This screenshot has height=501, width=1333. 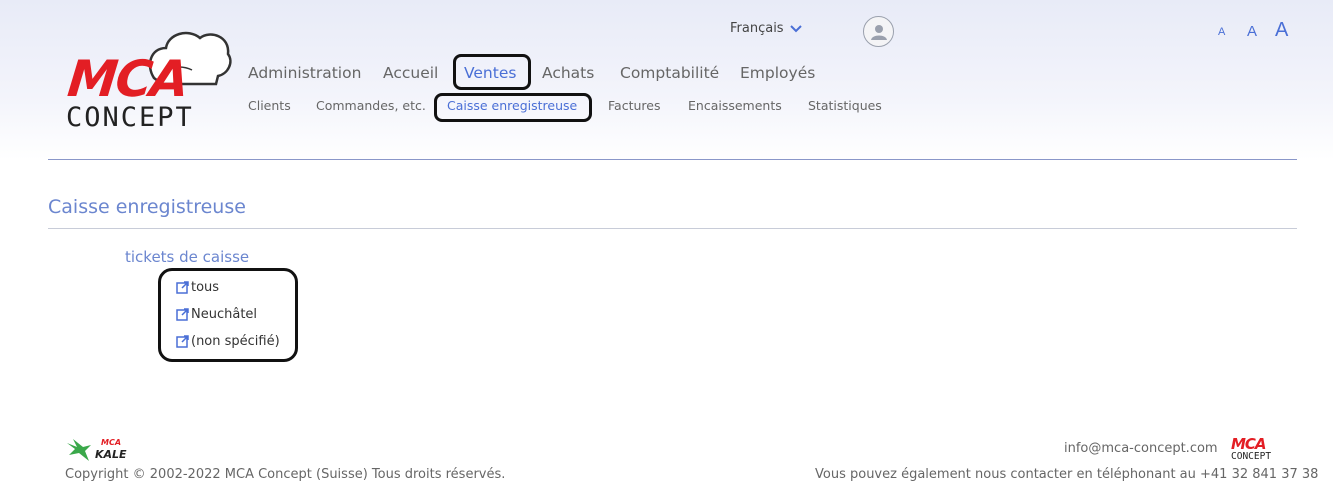 What do you see at coordinates (1249, 444) in the screenshot?
I see `footer-logo-mca: MCA` at bounding box center [1249, 444].